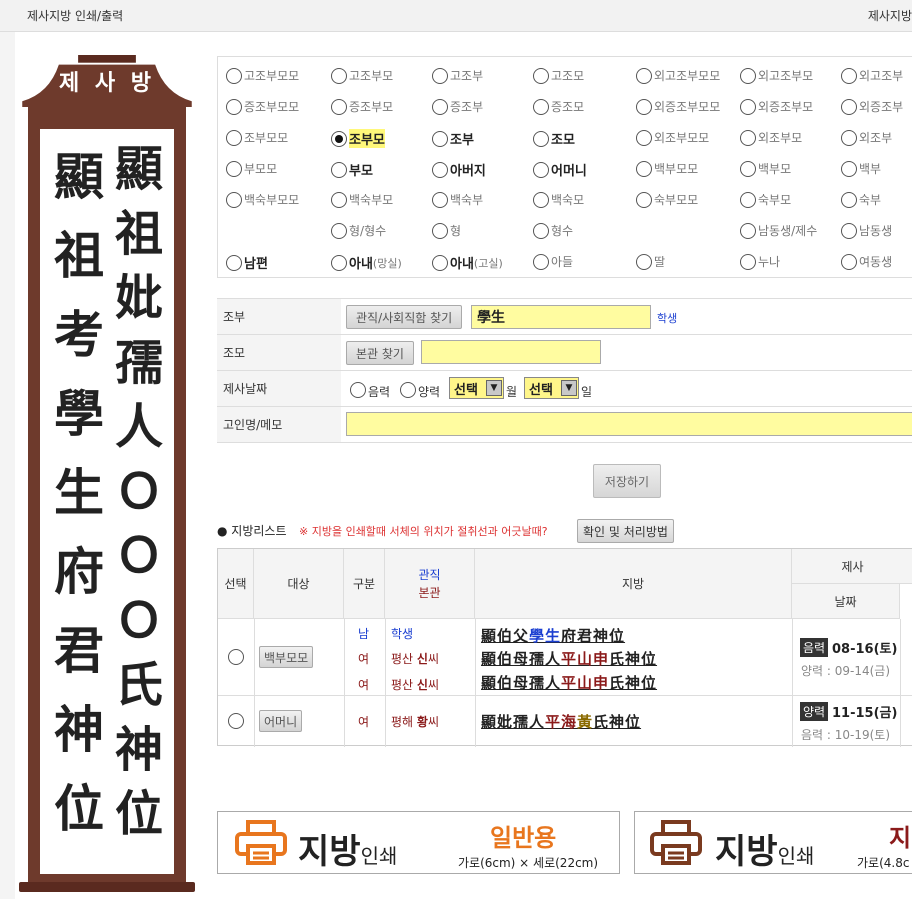 This screenshot has width=912, height=899. I want to click on day-select: 선택 ▼, so click(551, 388).